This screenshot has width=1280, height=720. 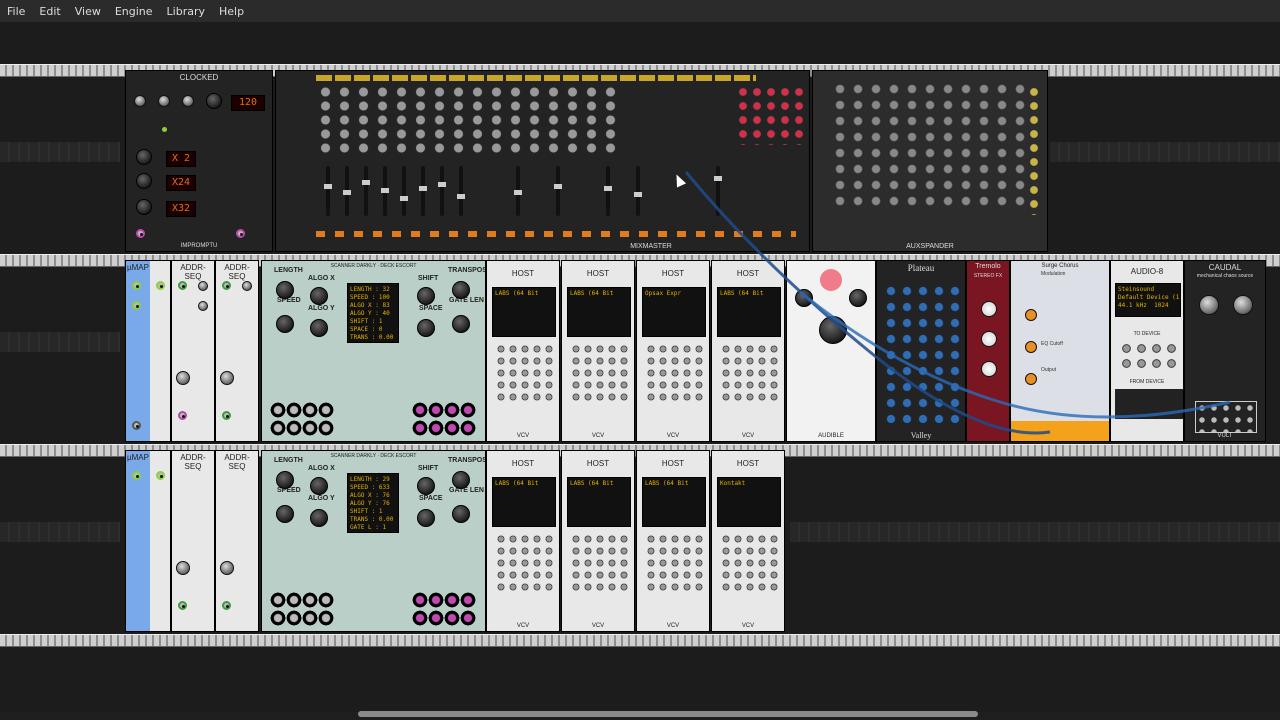 I want to click on to-device-jacks, so click(x=1149, y=357).